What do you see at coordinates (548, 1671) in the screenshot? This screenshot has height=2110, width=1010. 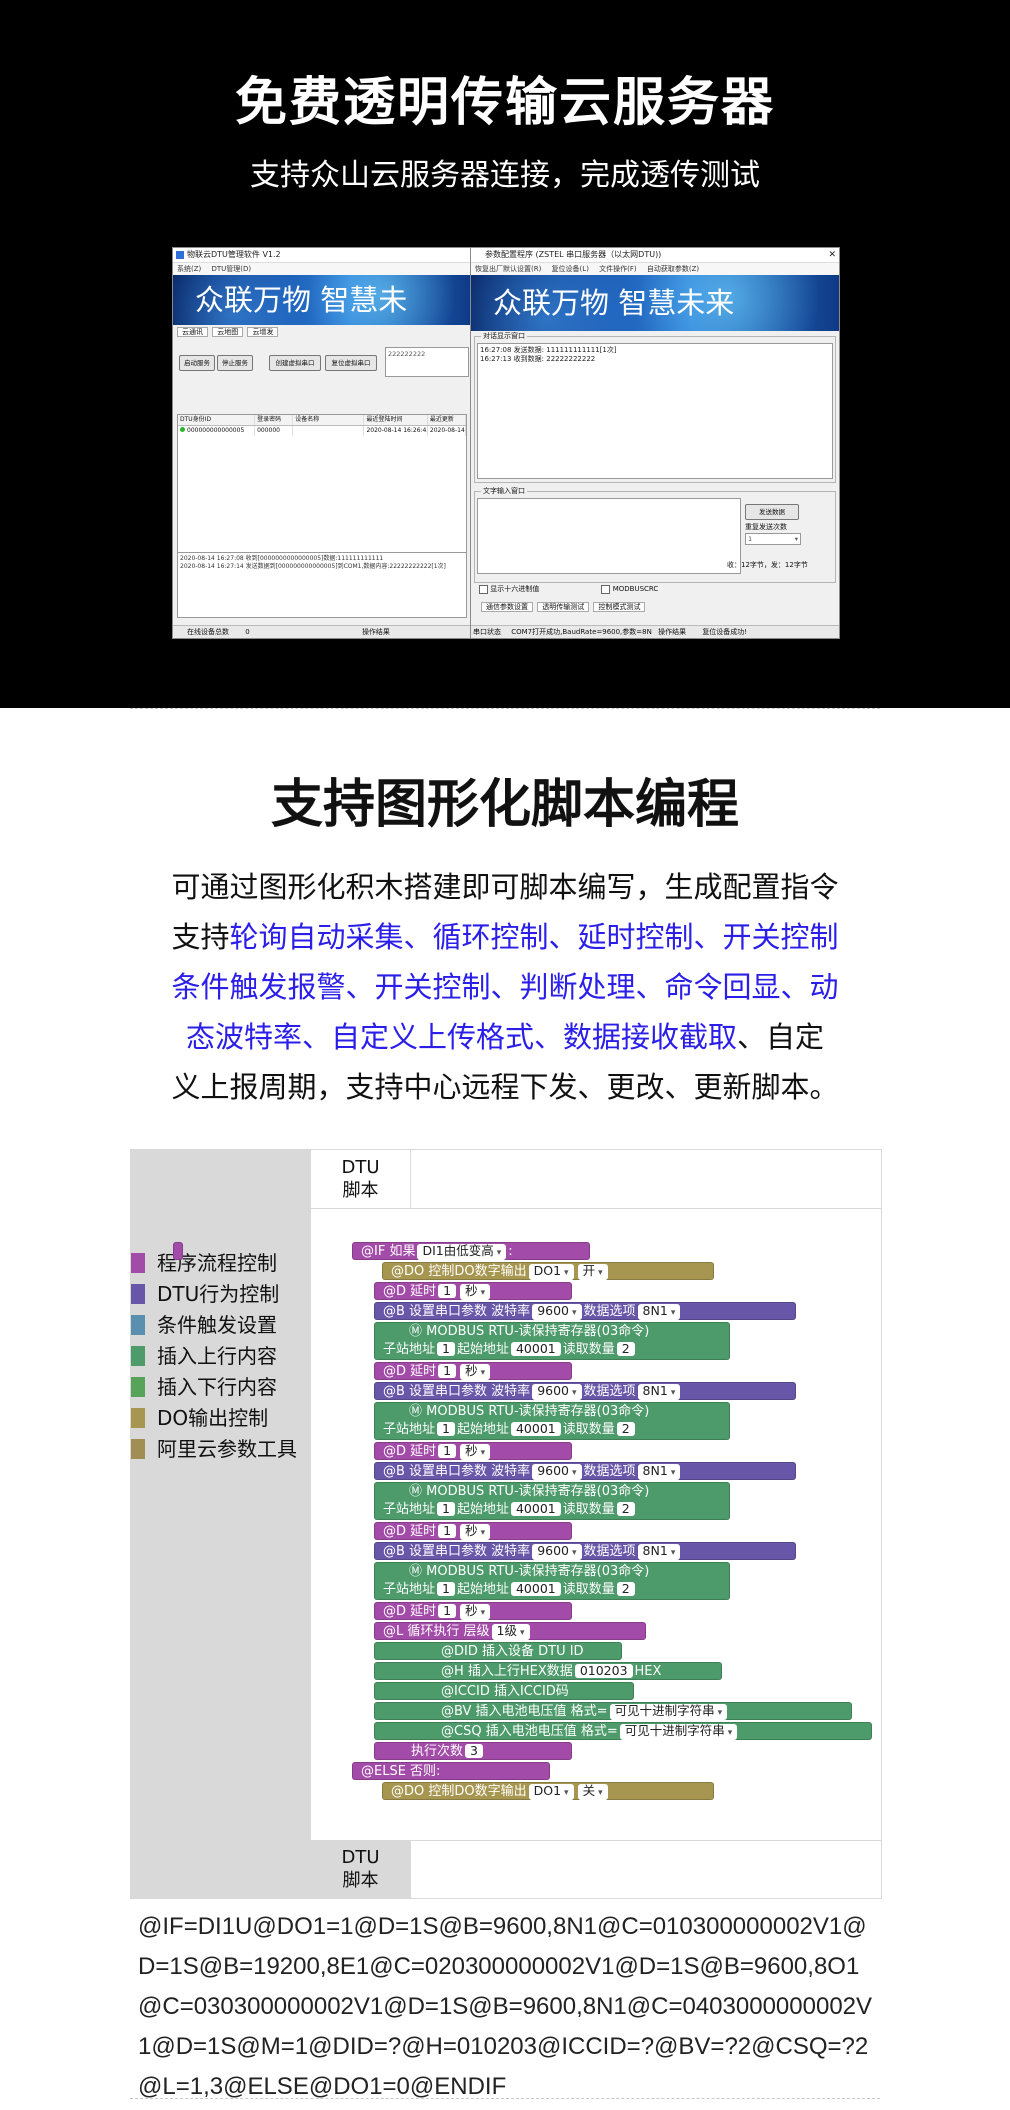 I see `insert-hex-block: @H 插入上行HEX数据 010203 HEX` at bounding box center [548, 1671].